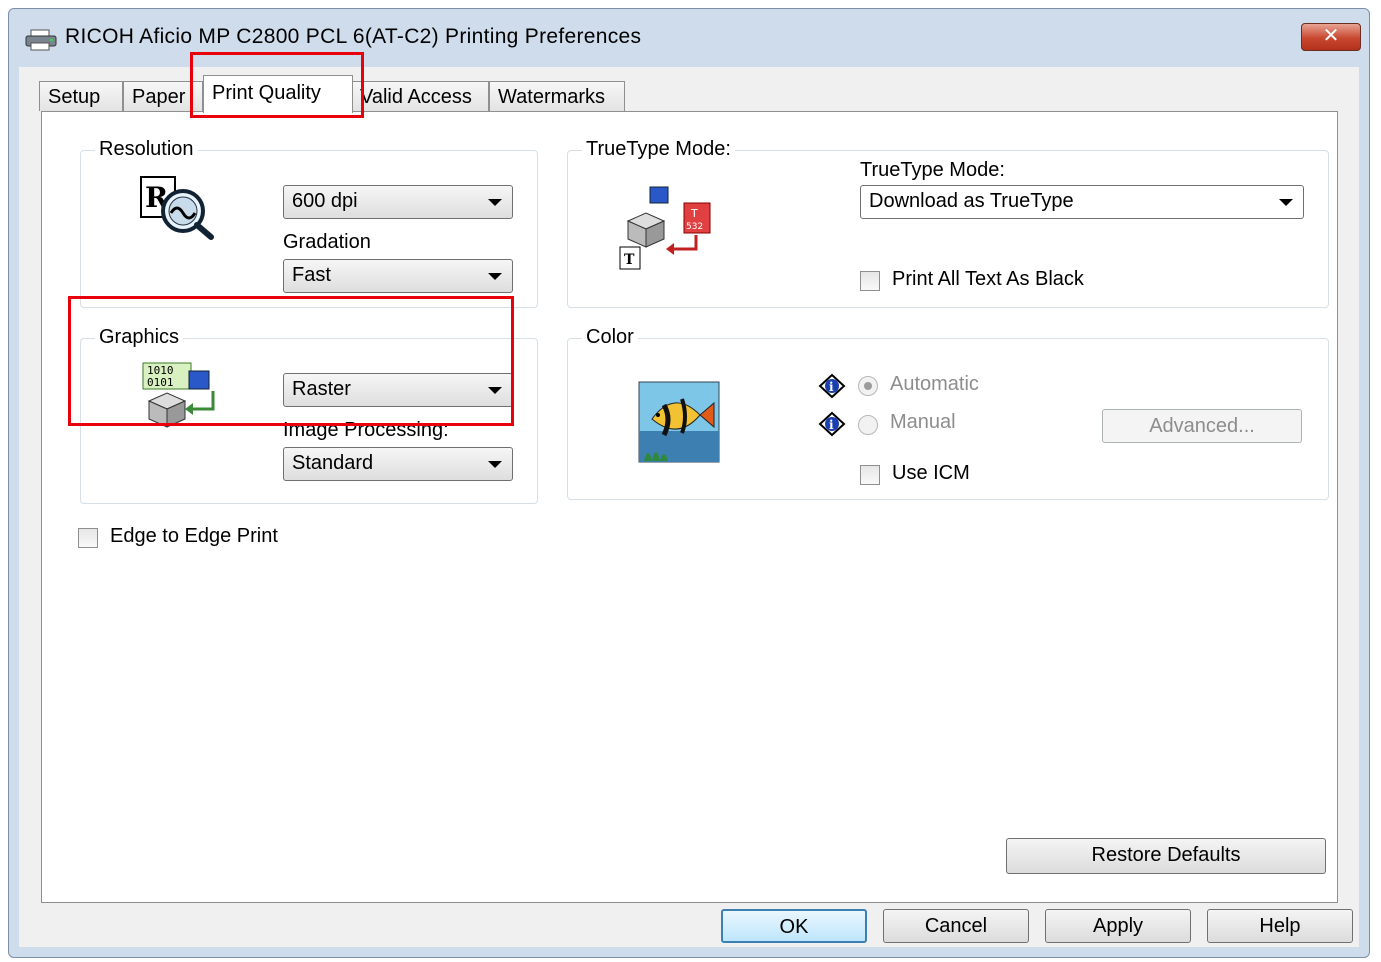  I want to click on truetype-mode-label: TrueType Mode:, so click(932, 170).